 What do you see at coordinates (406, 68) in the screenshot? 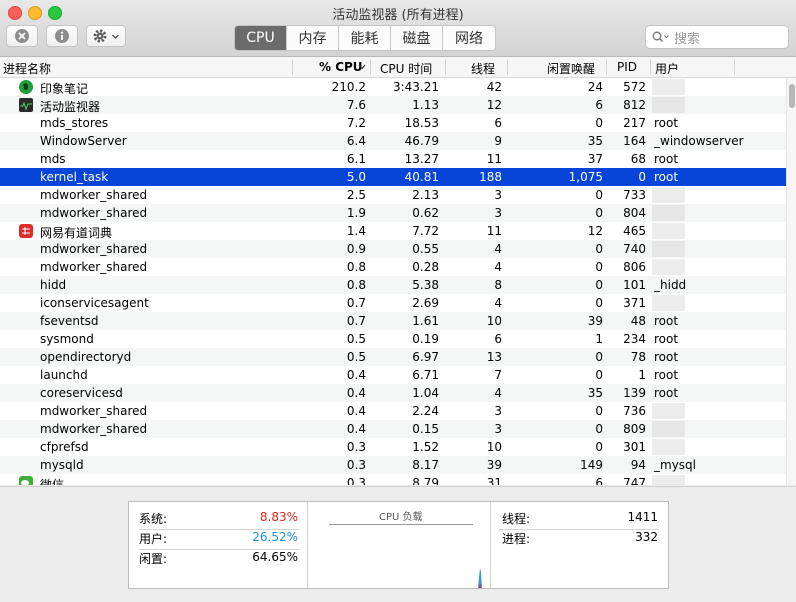
I see `column-header-cpu-time: CPU 时间` at bounding box center [406, 68].